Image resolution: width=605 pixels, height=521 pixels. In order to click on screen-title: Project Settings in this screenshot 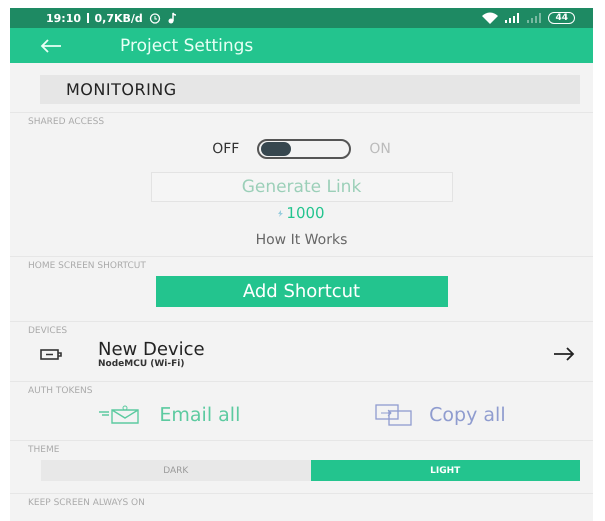, I will do `click(187, 46)`.